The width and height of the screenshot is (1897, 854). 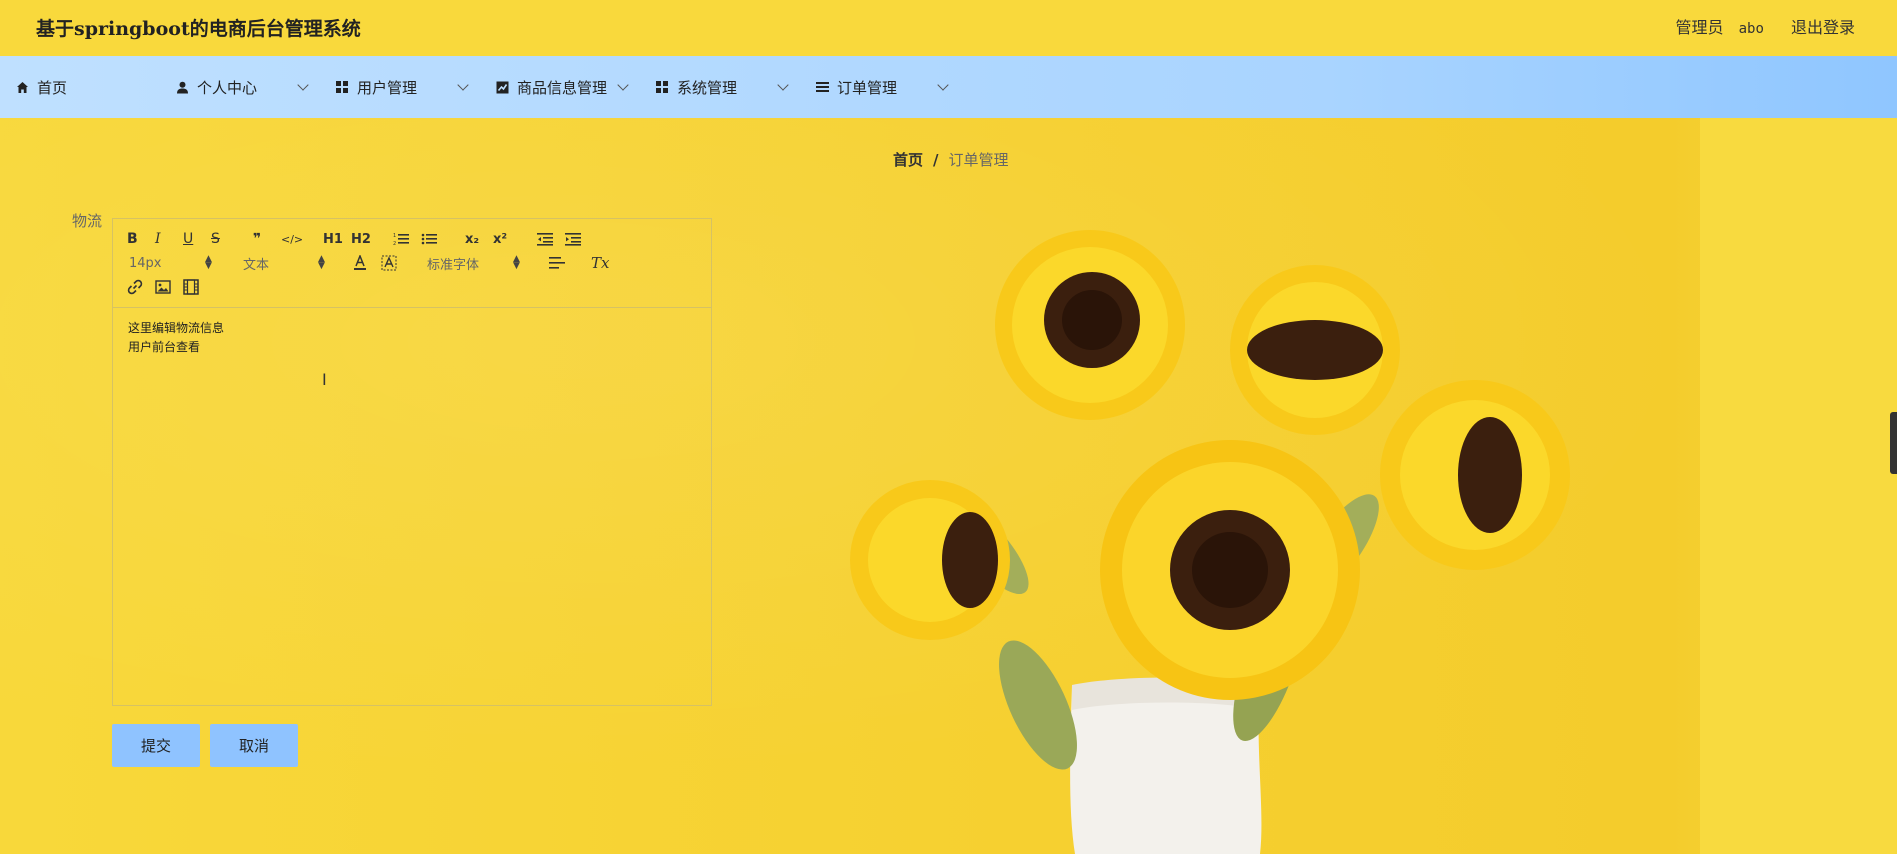 I want to click on clean-format-button: Tx, so click(x=600, y=263).